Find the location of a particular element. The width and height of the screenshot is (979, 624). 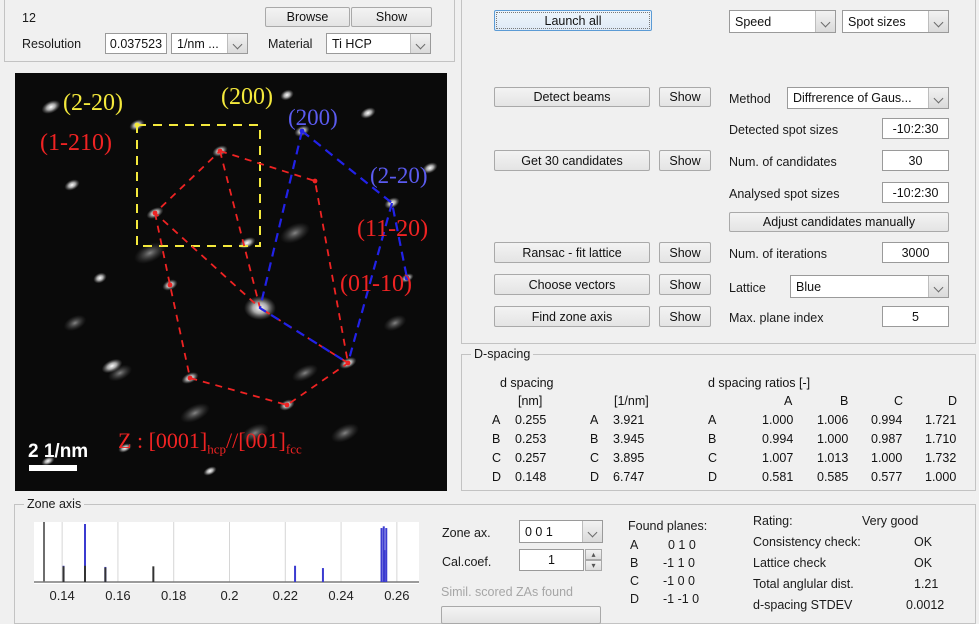

analysed-spot-sizes-input: -10:2:30 is located at coordinates (915, 192).